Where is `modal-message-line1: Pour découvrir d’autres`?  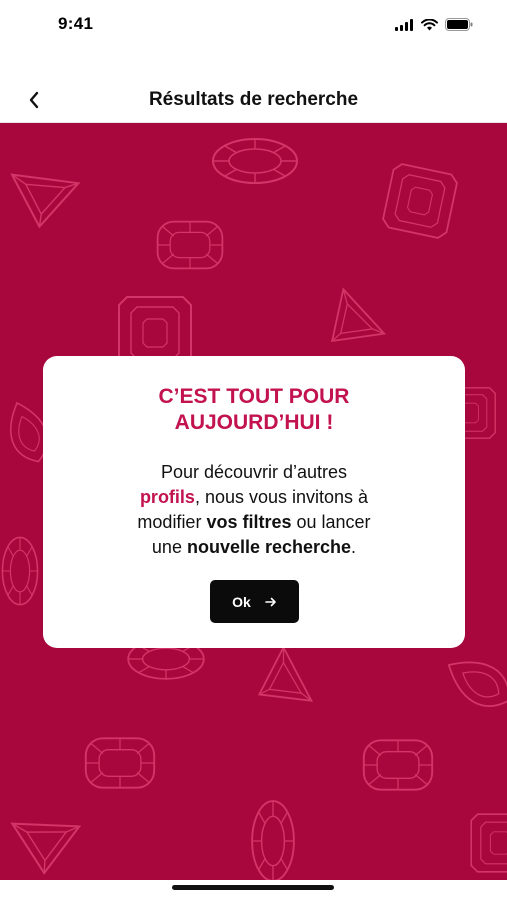 modal-message-line1: Pour découvrir d’autres is located at coordinates (254, 472).